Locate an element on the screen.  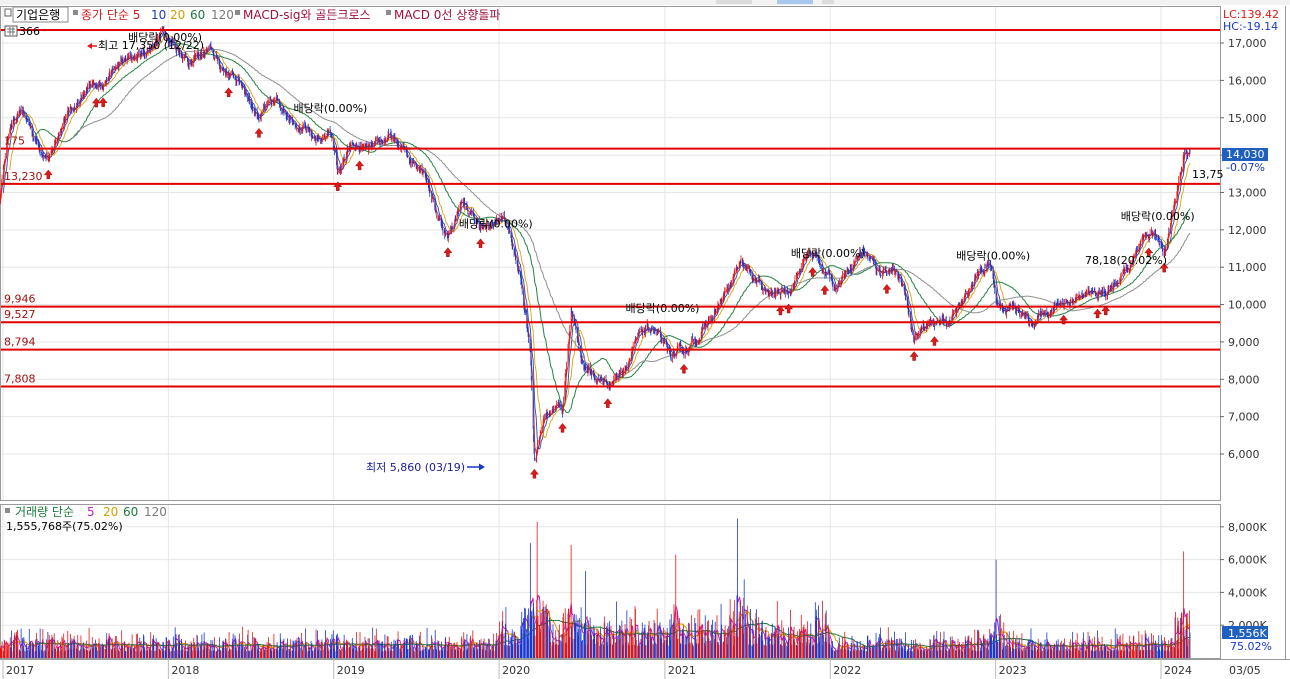
price-tick-label: 12,000 is located at coordinates (1247, 230).